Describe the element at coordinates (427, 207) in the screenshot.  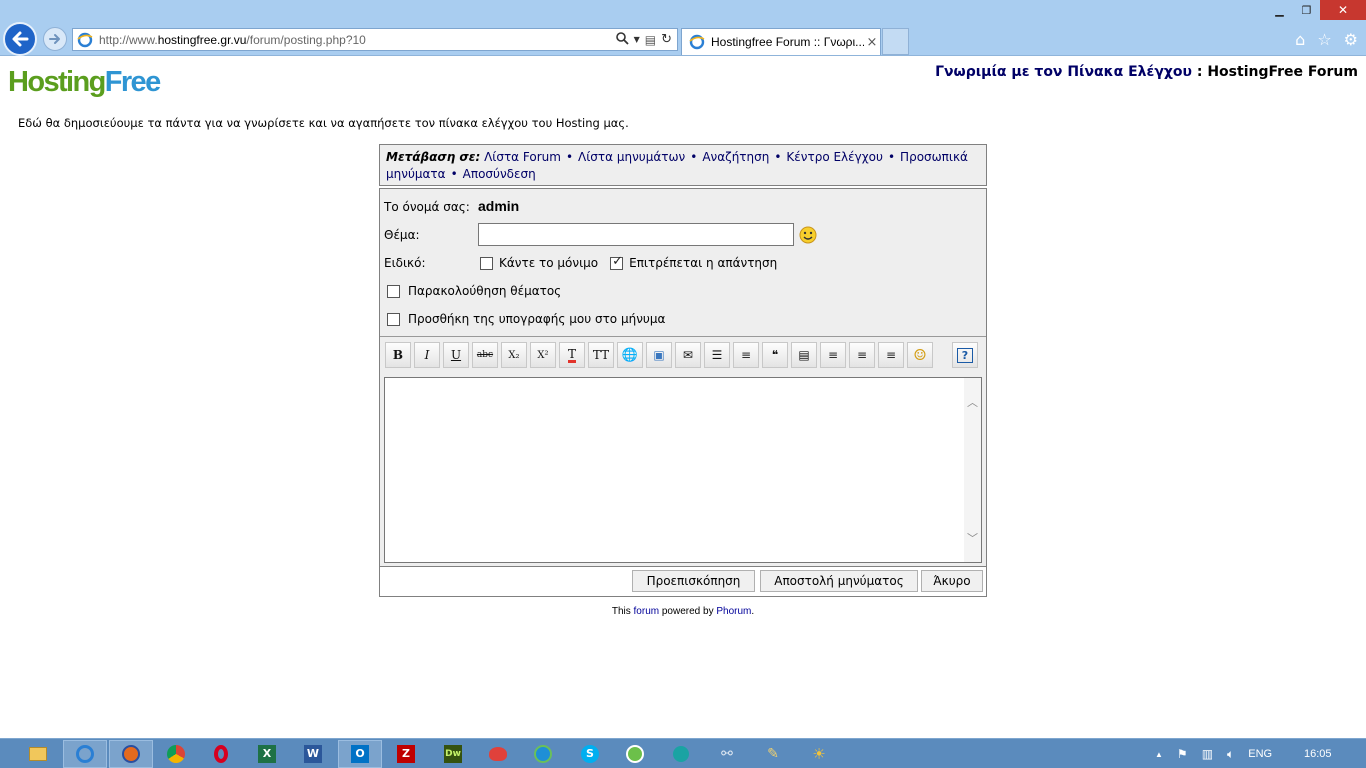
I see `username-label: Το όνομά σας:` at that location.